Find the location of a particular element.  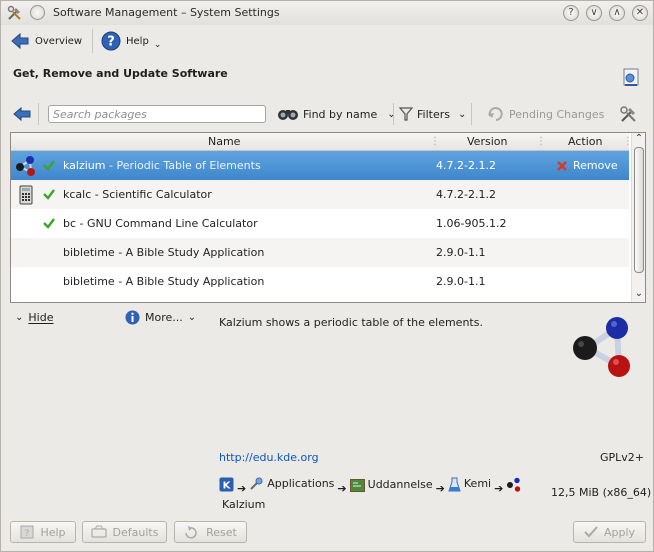

find-by-name-button: Find by name ⌄ is located at coordinates (336, 114).